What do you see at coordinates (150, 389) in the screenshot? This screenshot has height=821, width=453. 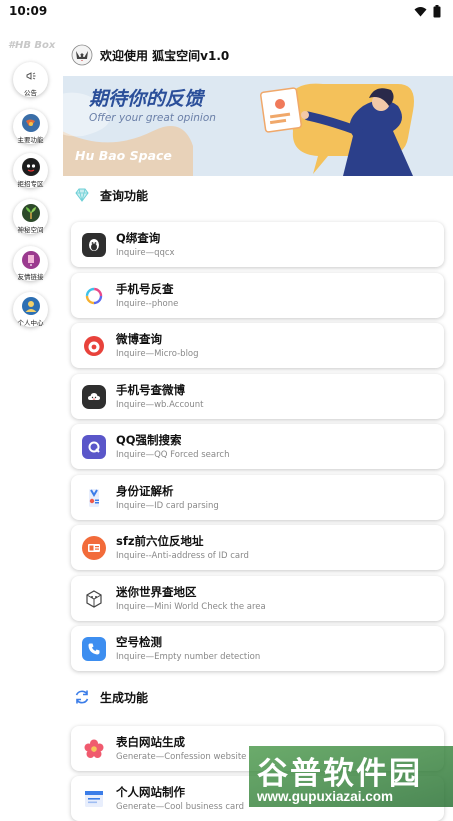 I see `card-title: 手机号查微博` at bounding box center [150, 389].